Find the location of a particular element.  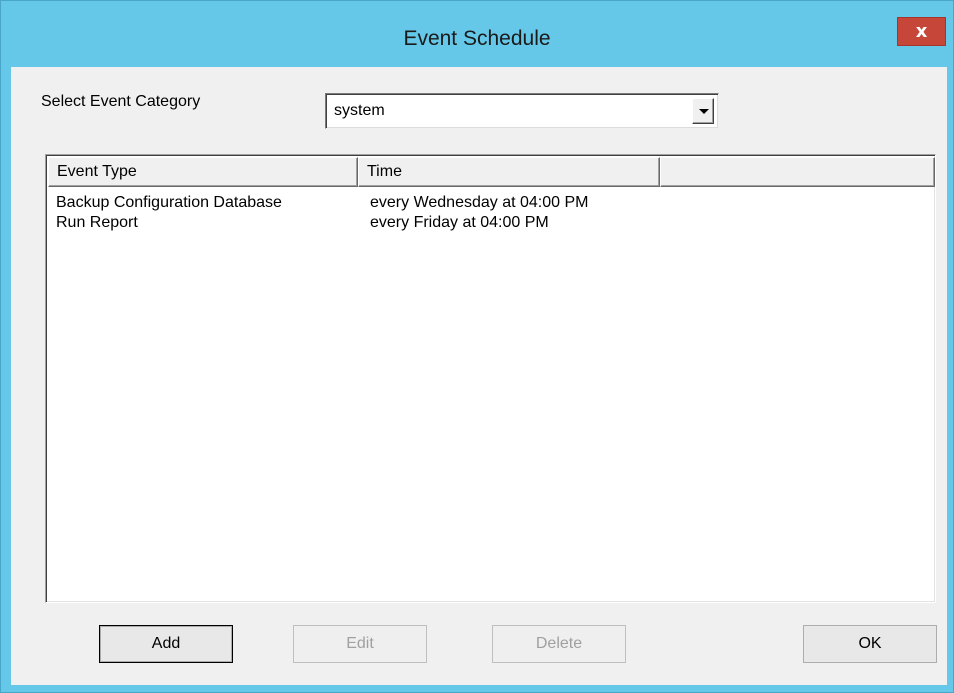

list-header: Event Type Time is located at coordinates (491, 172).